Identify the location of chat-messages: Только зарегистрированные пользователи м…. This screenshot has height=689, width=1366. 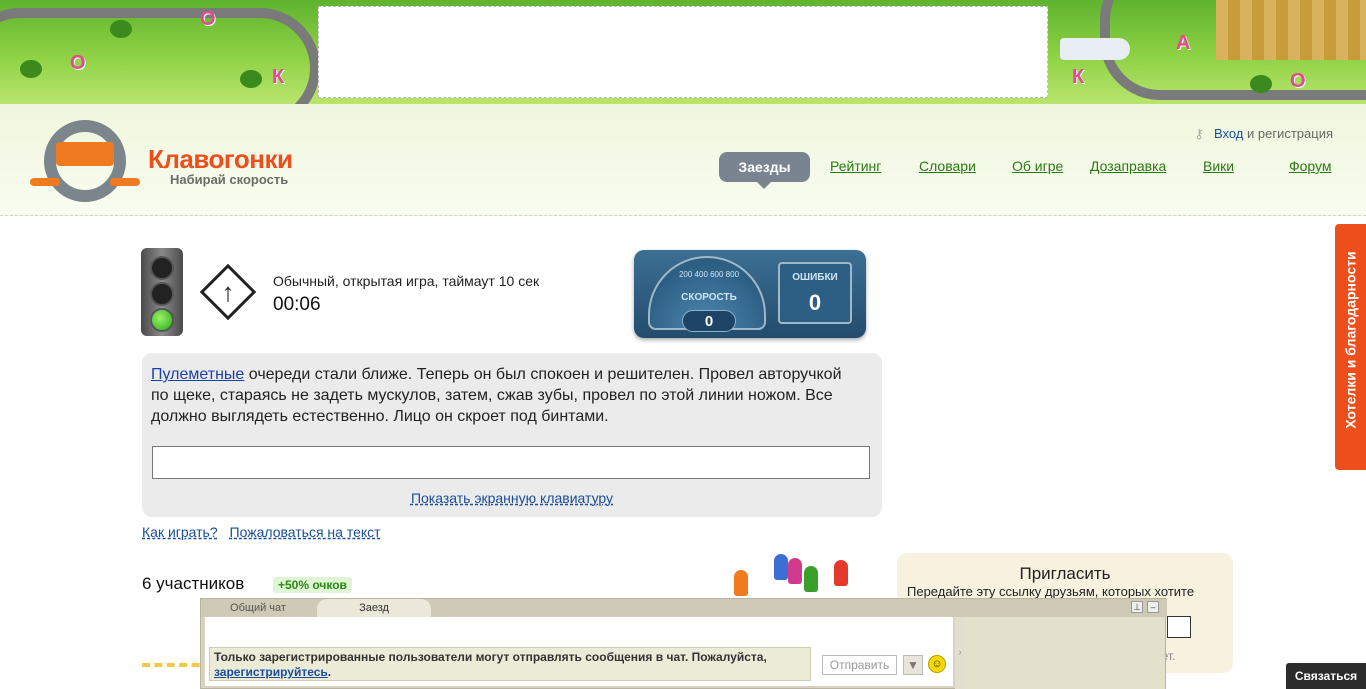
(579, 651).